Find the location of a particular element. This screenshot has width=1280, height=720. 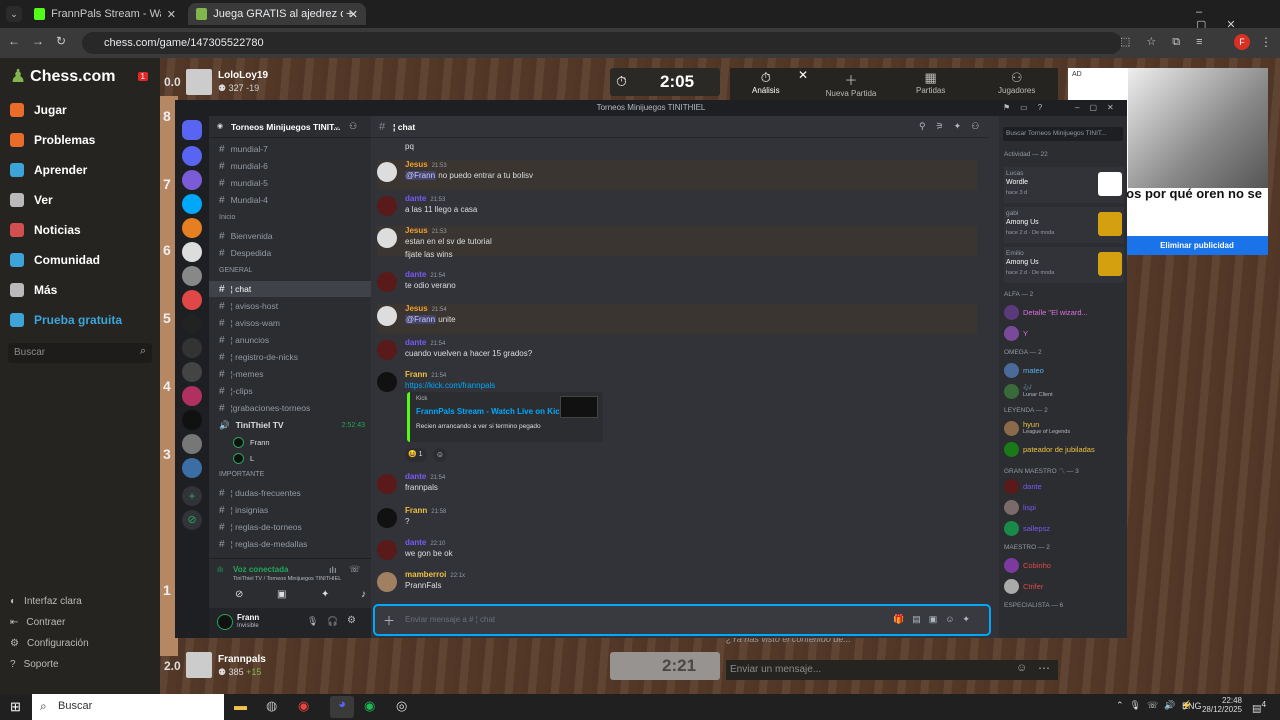

nav-settings: ⚙ Configuración is located at coordinates (80, 643).